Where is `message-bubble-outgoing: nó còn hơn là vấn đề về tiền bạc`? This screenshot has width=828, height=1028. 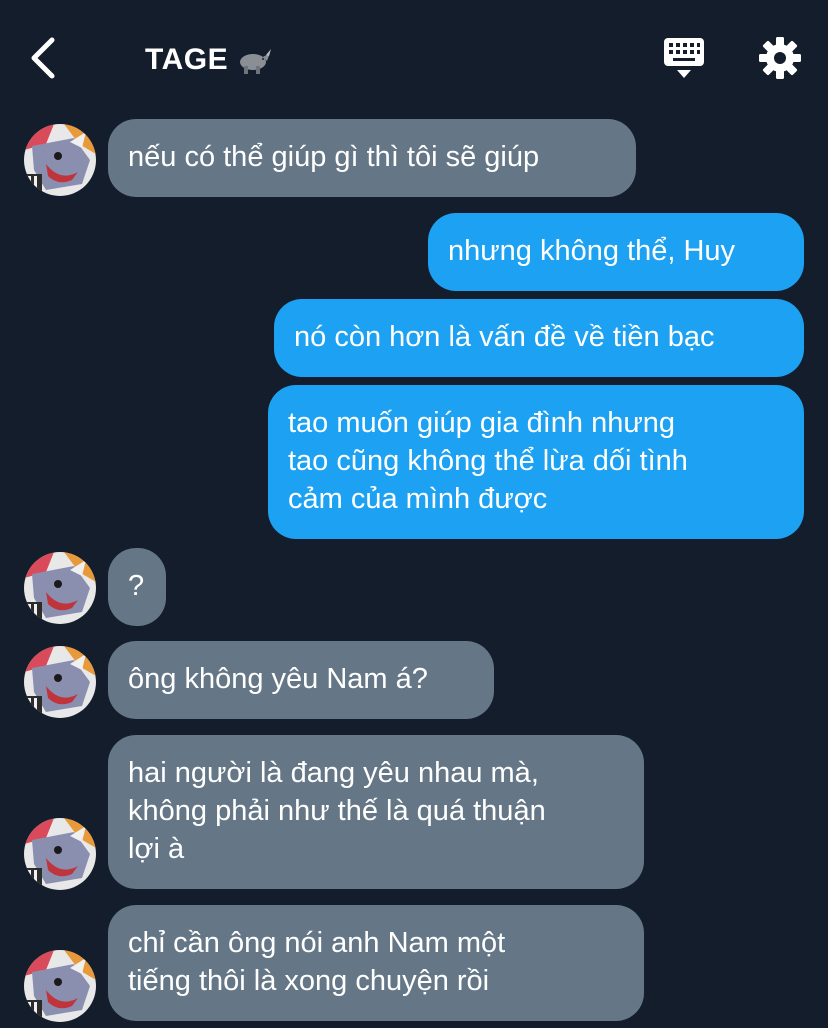
message-bubble-outgoing: nó còn hơn là vấn đề về tiền bạc is located at coordinates (539, 338).